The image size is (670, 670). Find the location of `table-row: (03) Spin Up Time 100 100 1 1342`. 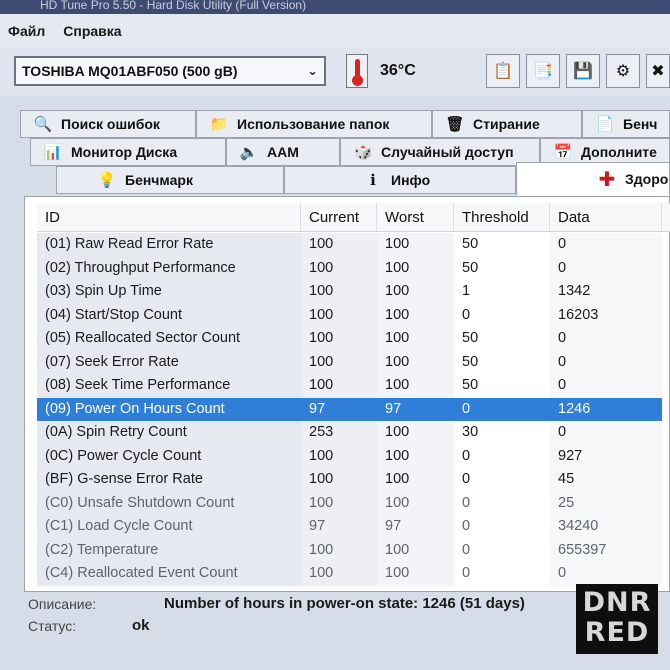

table-row: (03) Spin Up Time 100 100 1 1342 is located at coordinates (353, 292).